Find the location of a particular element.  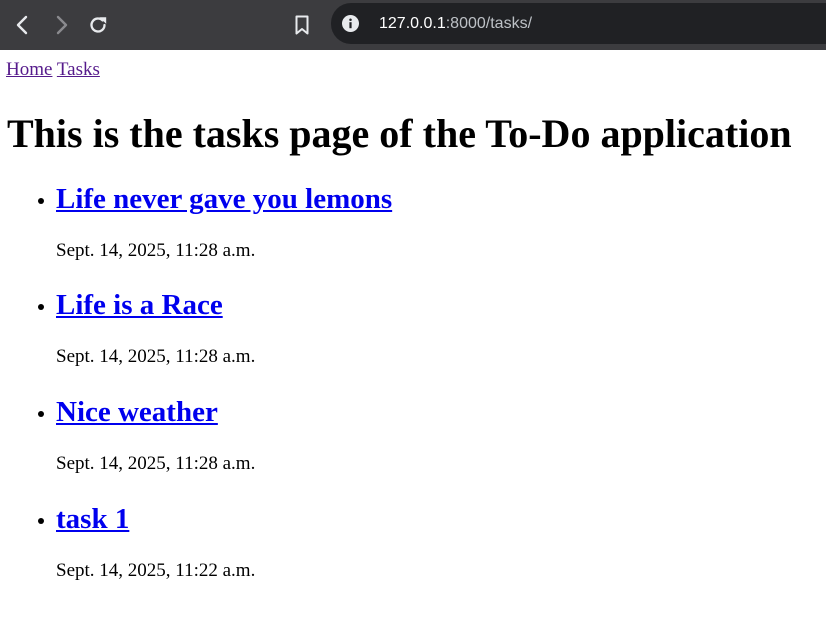

info-icon is located at coordinates (350, 23).